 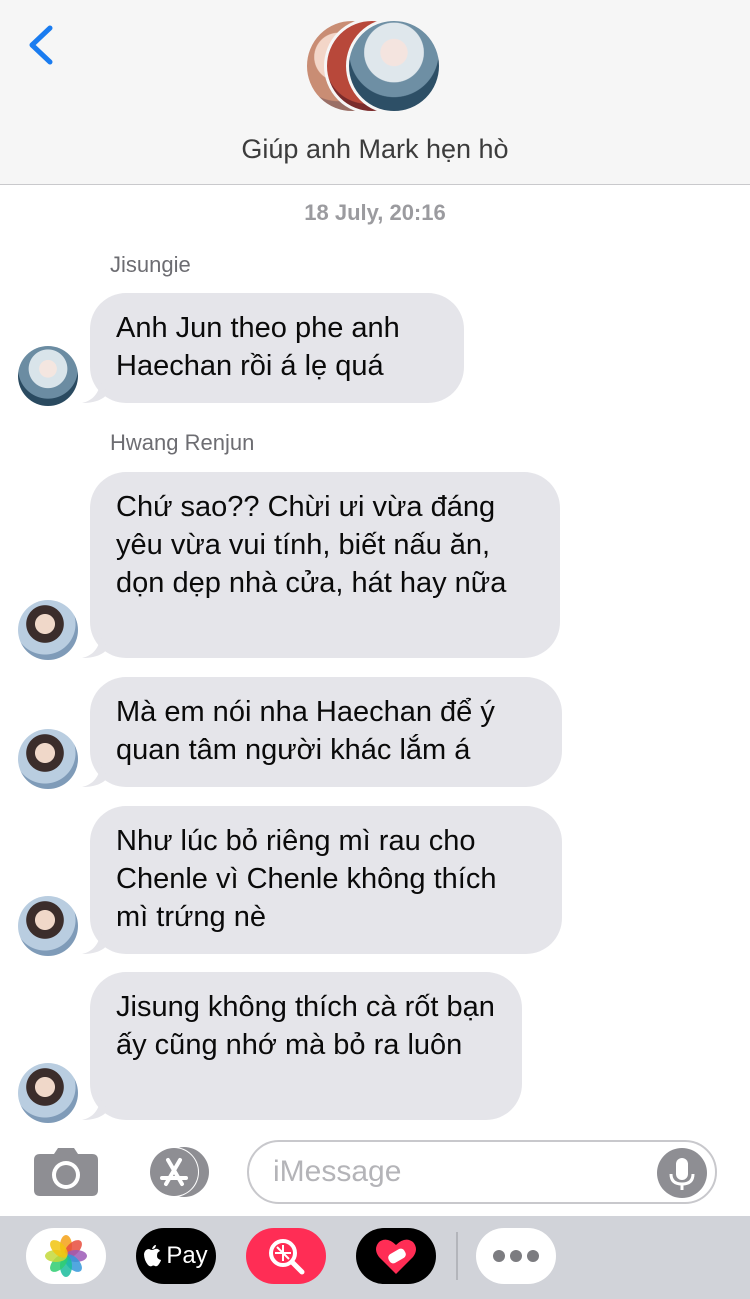 I want to click on apple-pay-label: Pay, so click(x=187, y=1255).